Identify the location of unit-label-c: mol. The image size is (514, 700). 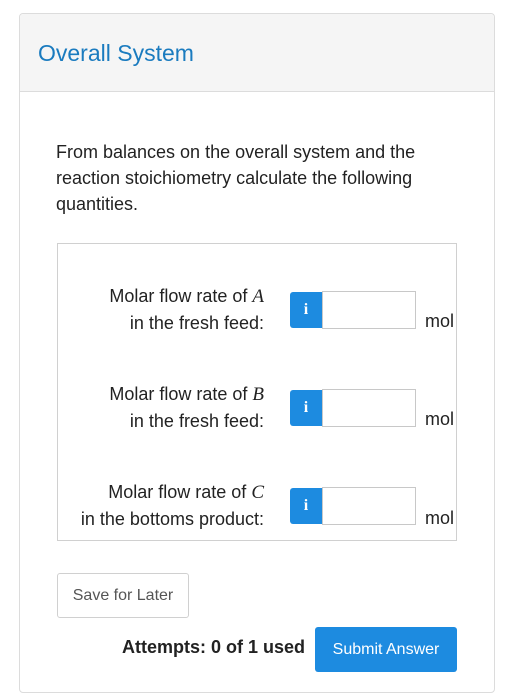
(440, 518).